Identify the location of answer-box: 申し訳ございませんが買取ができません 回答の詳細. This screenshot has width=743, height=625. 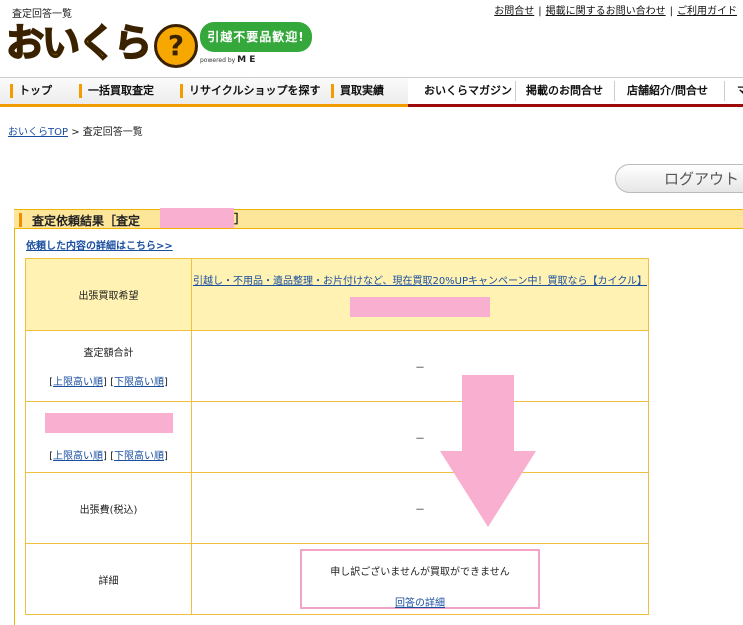
(420, 579).